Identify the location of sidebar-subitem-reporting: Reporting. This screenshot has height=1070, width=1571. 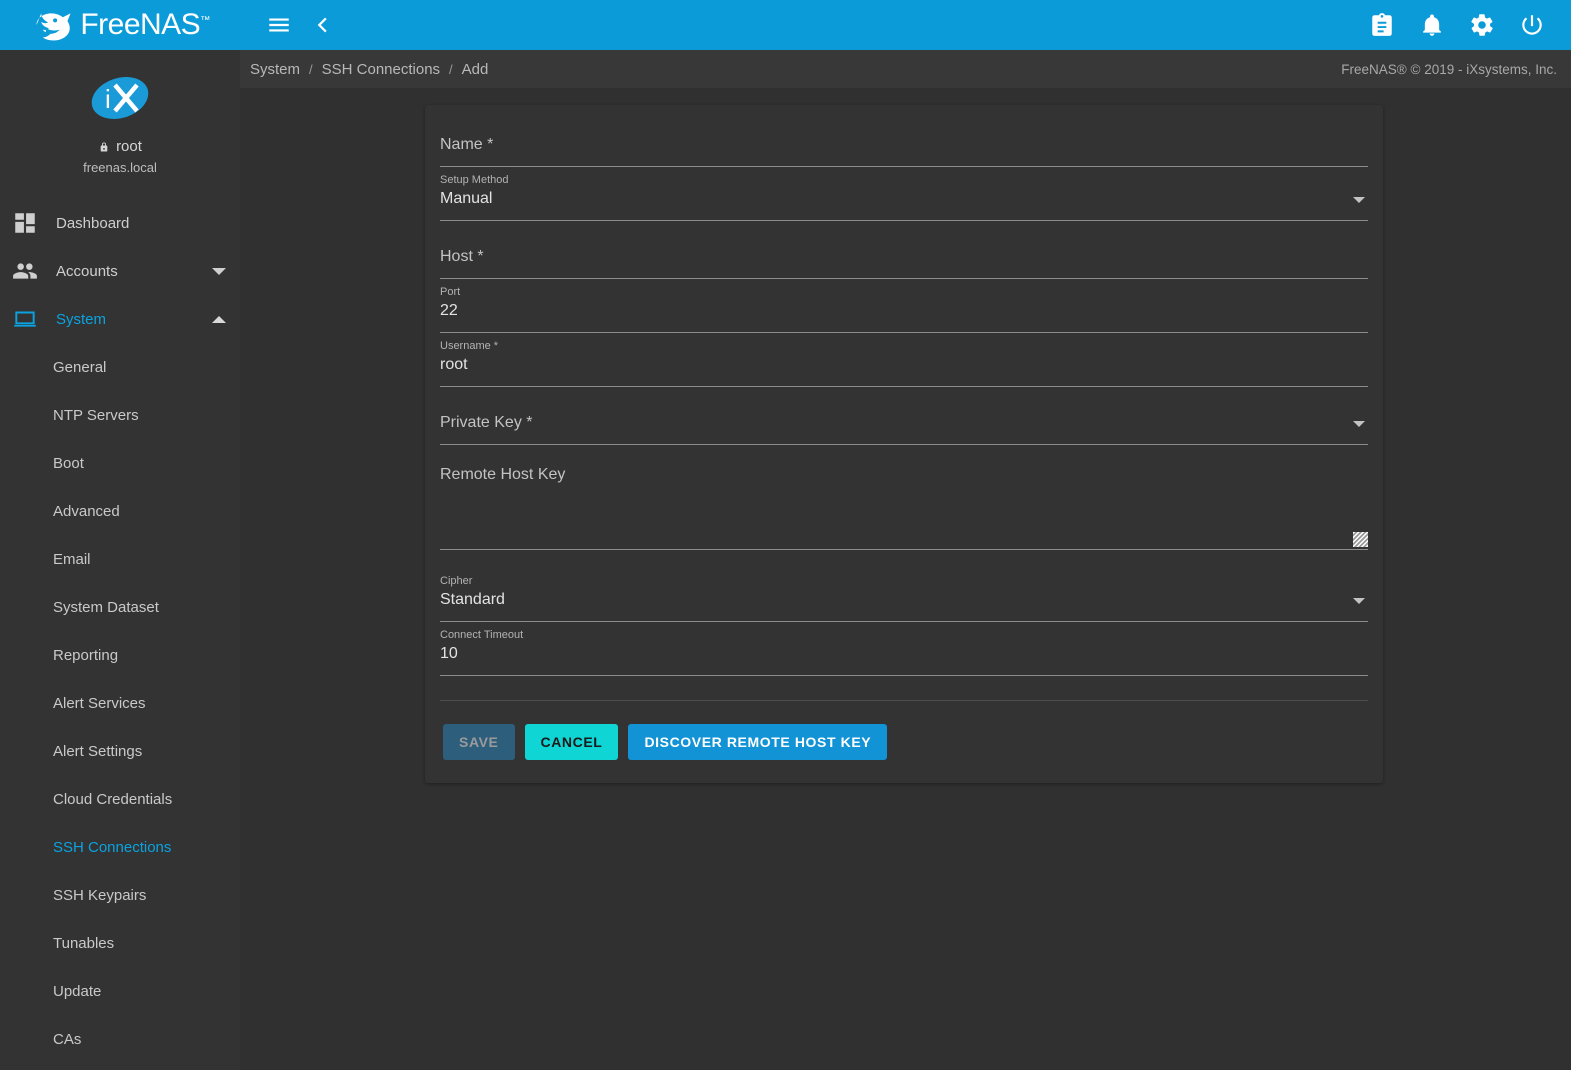
(120, 655).